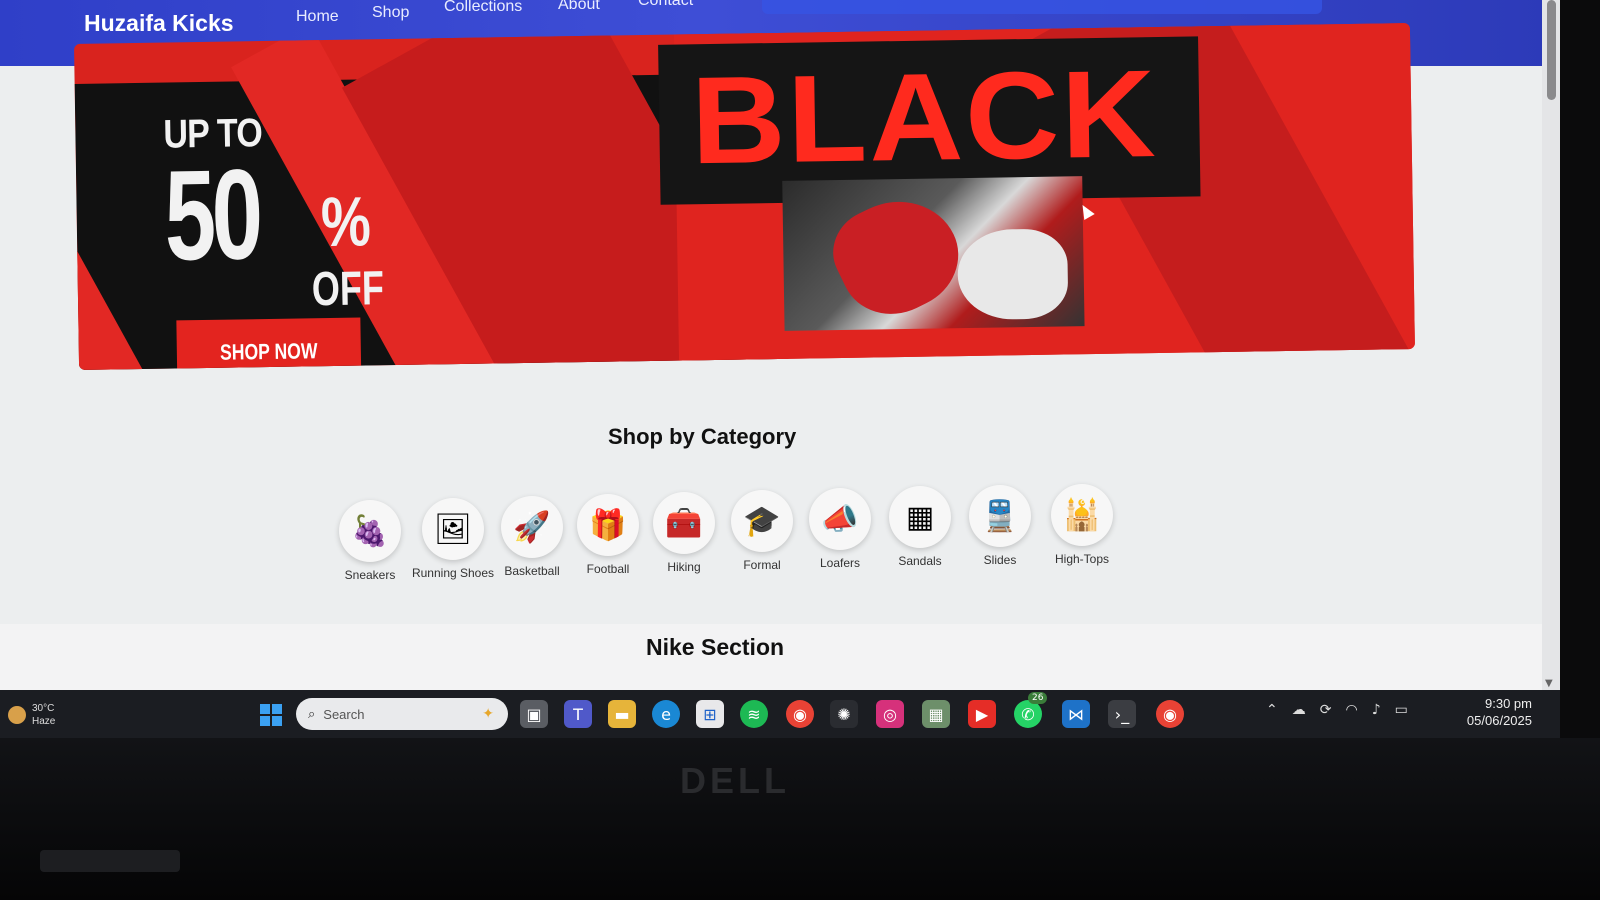 The height and width of the screenshot is (900, 1600). I want to click on haze-weather-icon, so click(17, 715).